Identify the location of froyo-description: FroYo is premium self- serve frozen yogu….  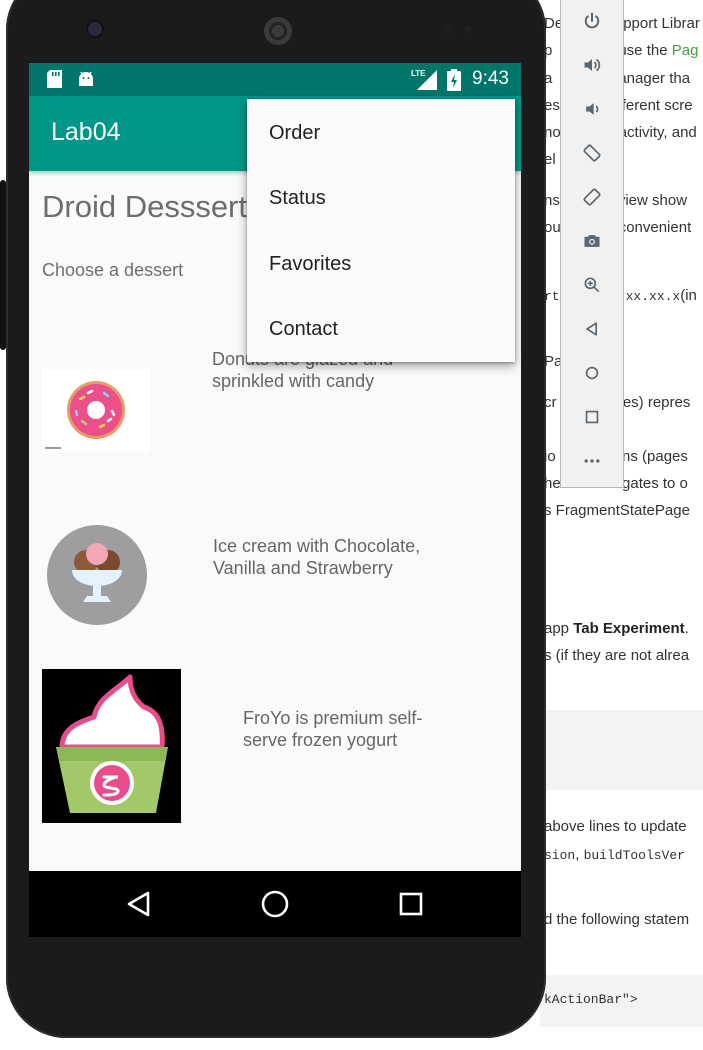
(333, 729).